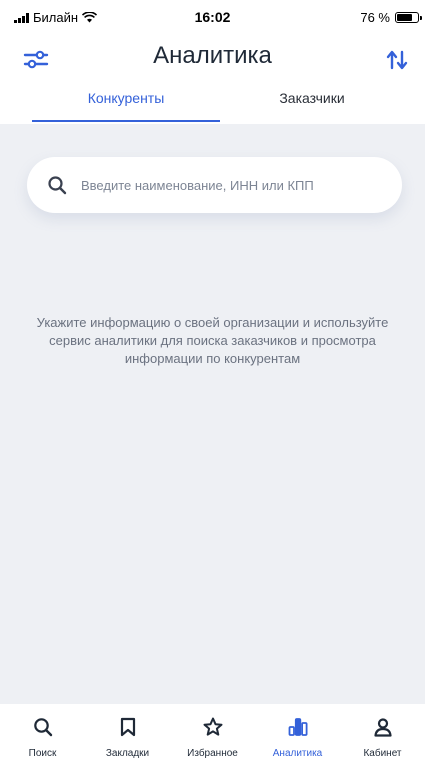 Image resolution: width=425 pixels, height=759 pixels. I want to click on user-icon, so click(382, 727).